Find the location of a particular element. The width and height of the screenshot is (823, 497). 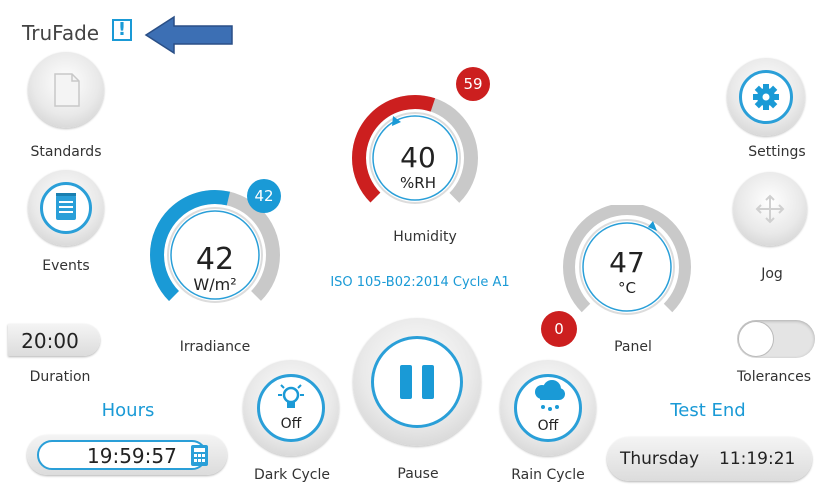

settings-label: Settings is located at coordinates (777, 152).